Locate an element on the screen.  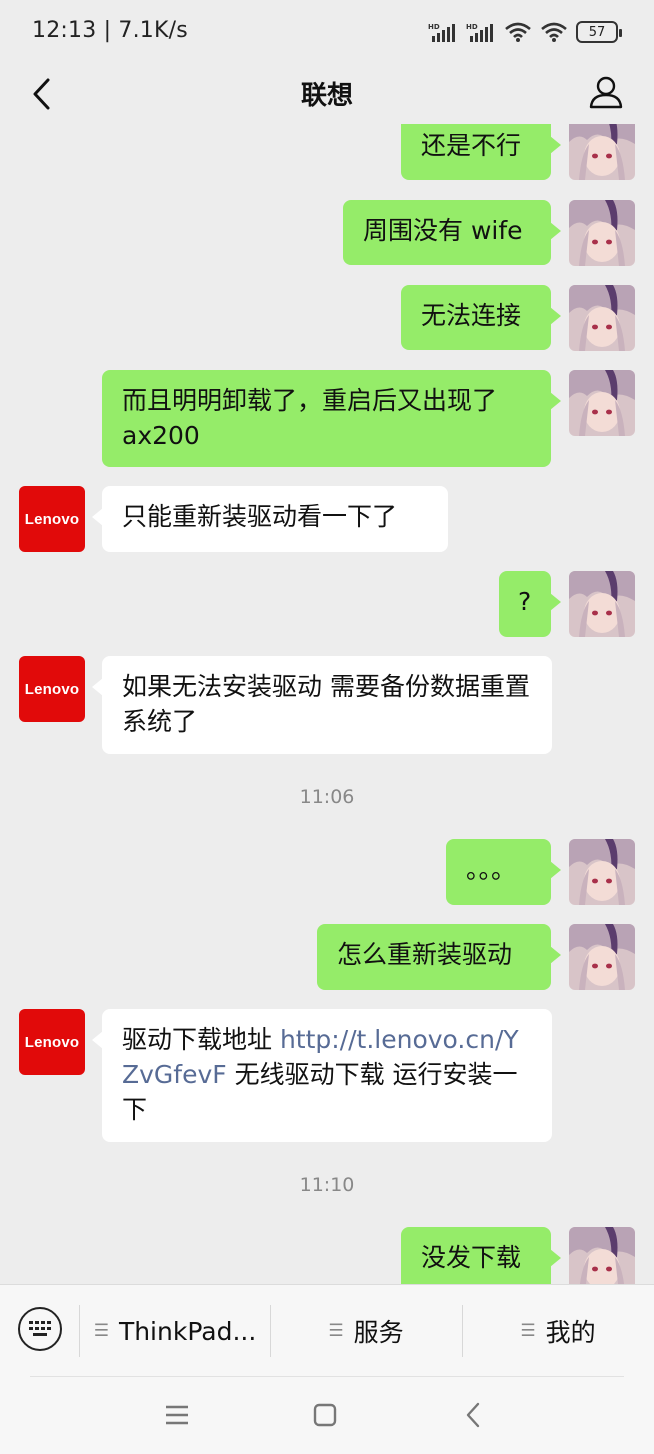
menu-item-label: 我的 is located at coordinates (570, 1332).